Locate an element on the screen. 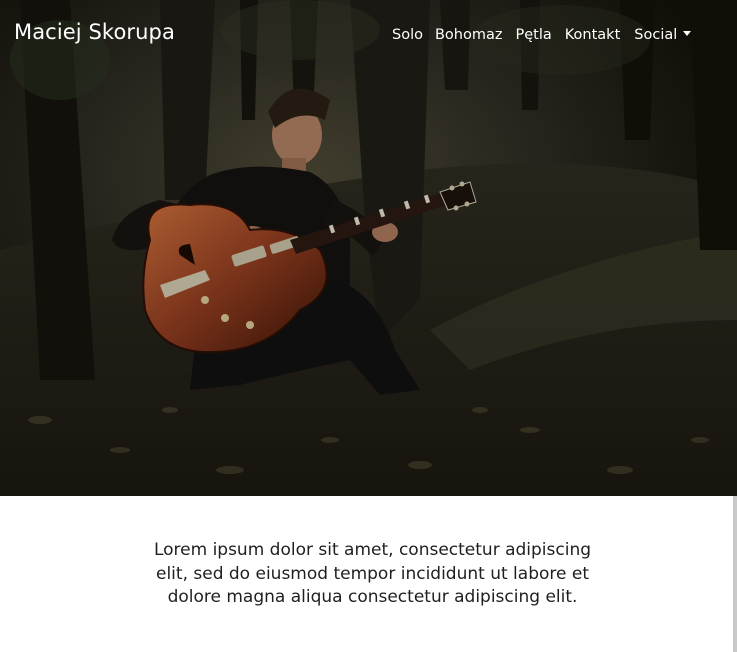 Image resolution: width=737 pixels, height=652 pixels. nav-link-petla: Pętla is located at coordinates (534, 35).